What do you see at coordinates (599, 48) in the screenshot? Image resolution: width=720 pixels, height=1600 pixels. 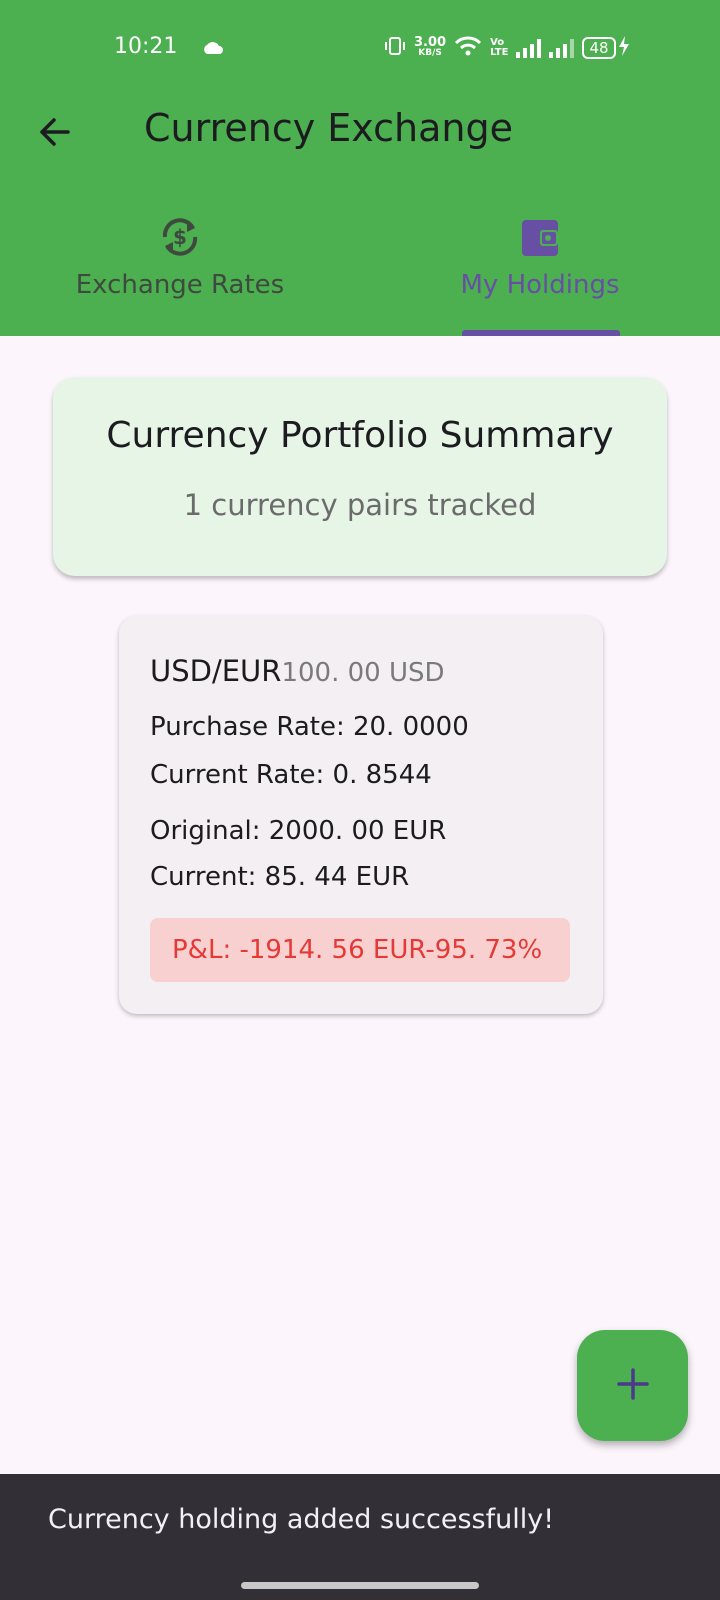 I see `battery-level: 48` at bounding box center [599, 48].